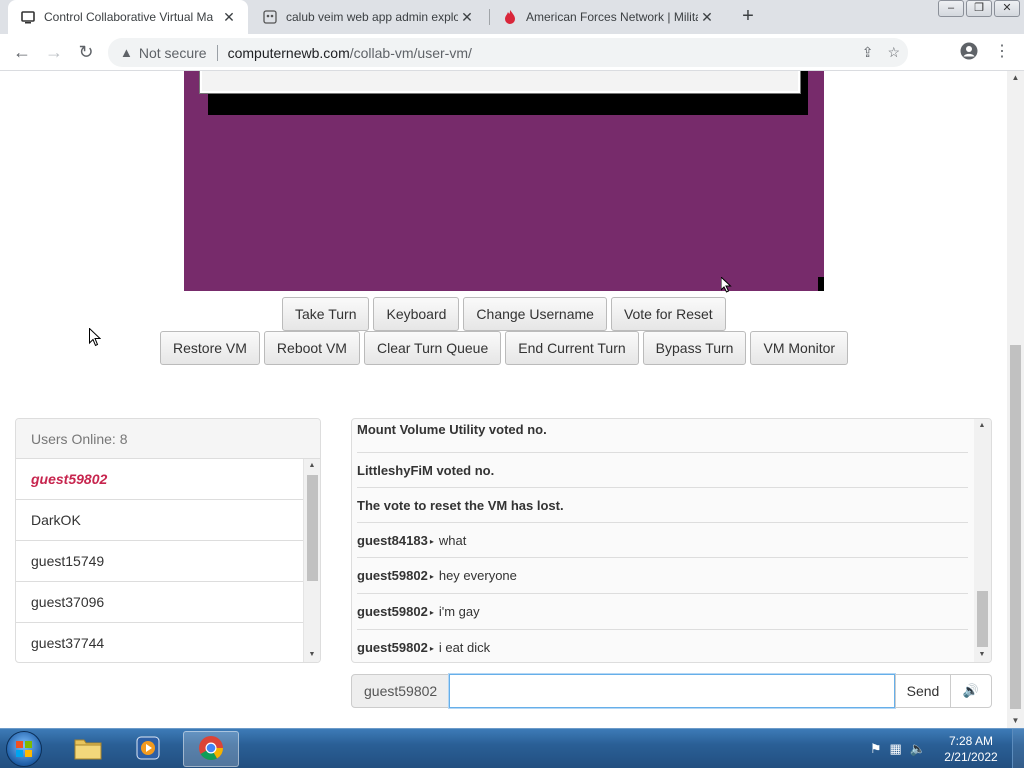  What do you see at coordinates (662, 470) in the screenshot?
I see `chat-system-message: LittleshyFiM voted no.` at bounding box center [662, 470].